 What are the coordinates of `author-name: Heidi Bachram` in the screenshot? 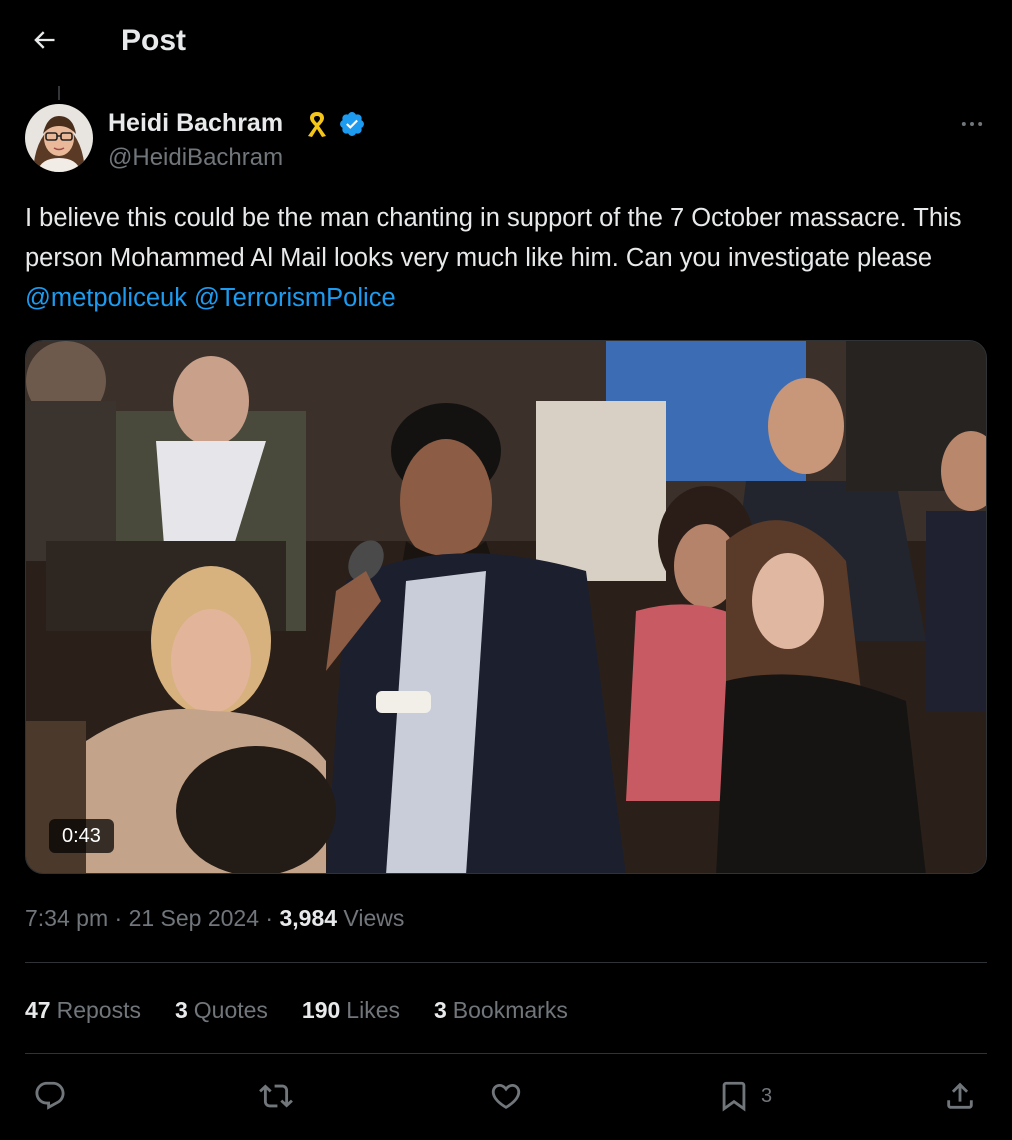 It's located at (195, 123).